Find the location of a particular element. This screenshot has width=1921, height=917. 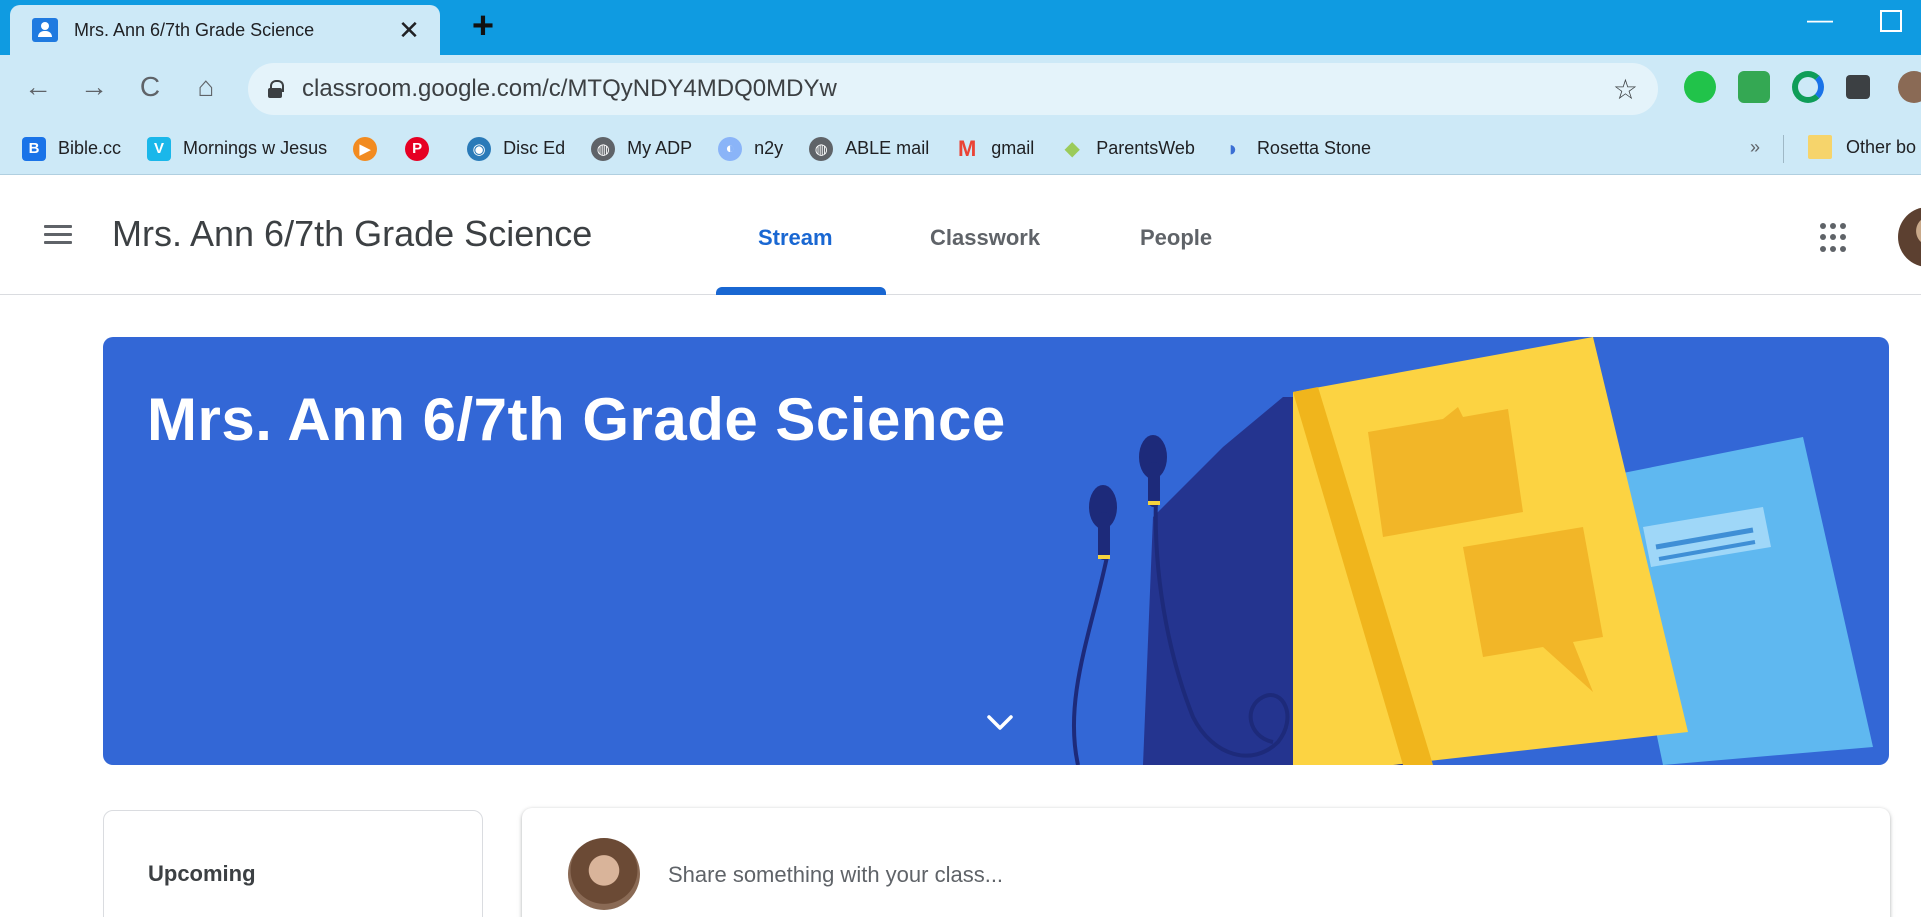

more-bookmarks-button: » is located at coordinates (1755, 147).